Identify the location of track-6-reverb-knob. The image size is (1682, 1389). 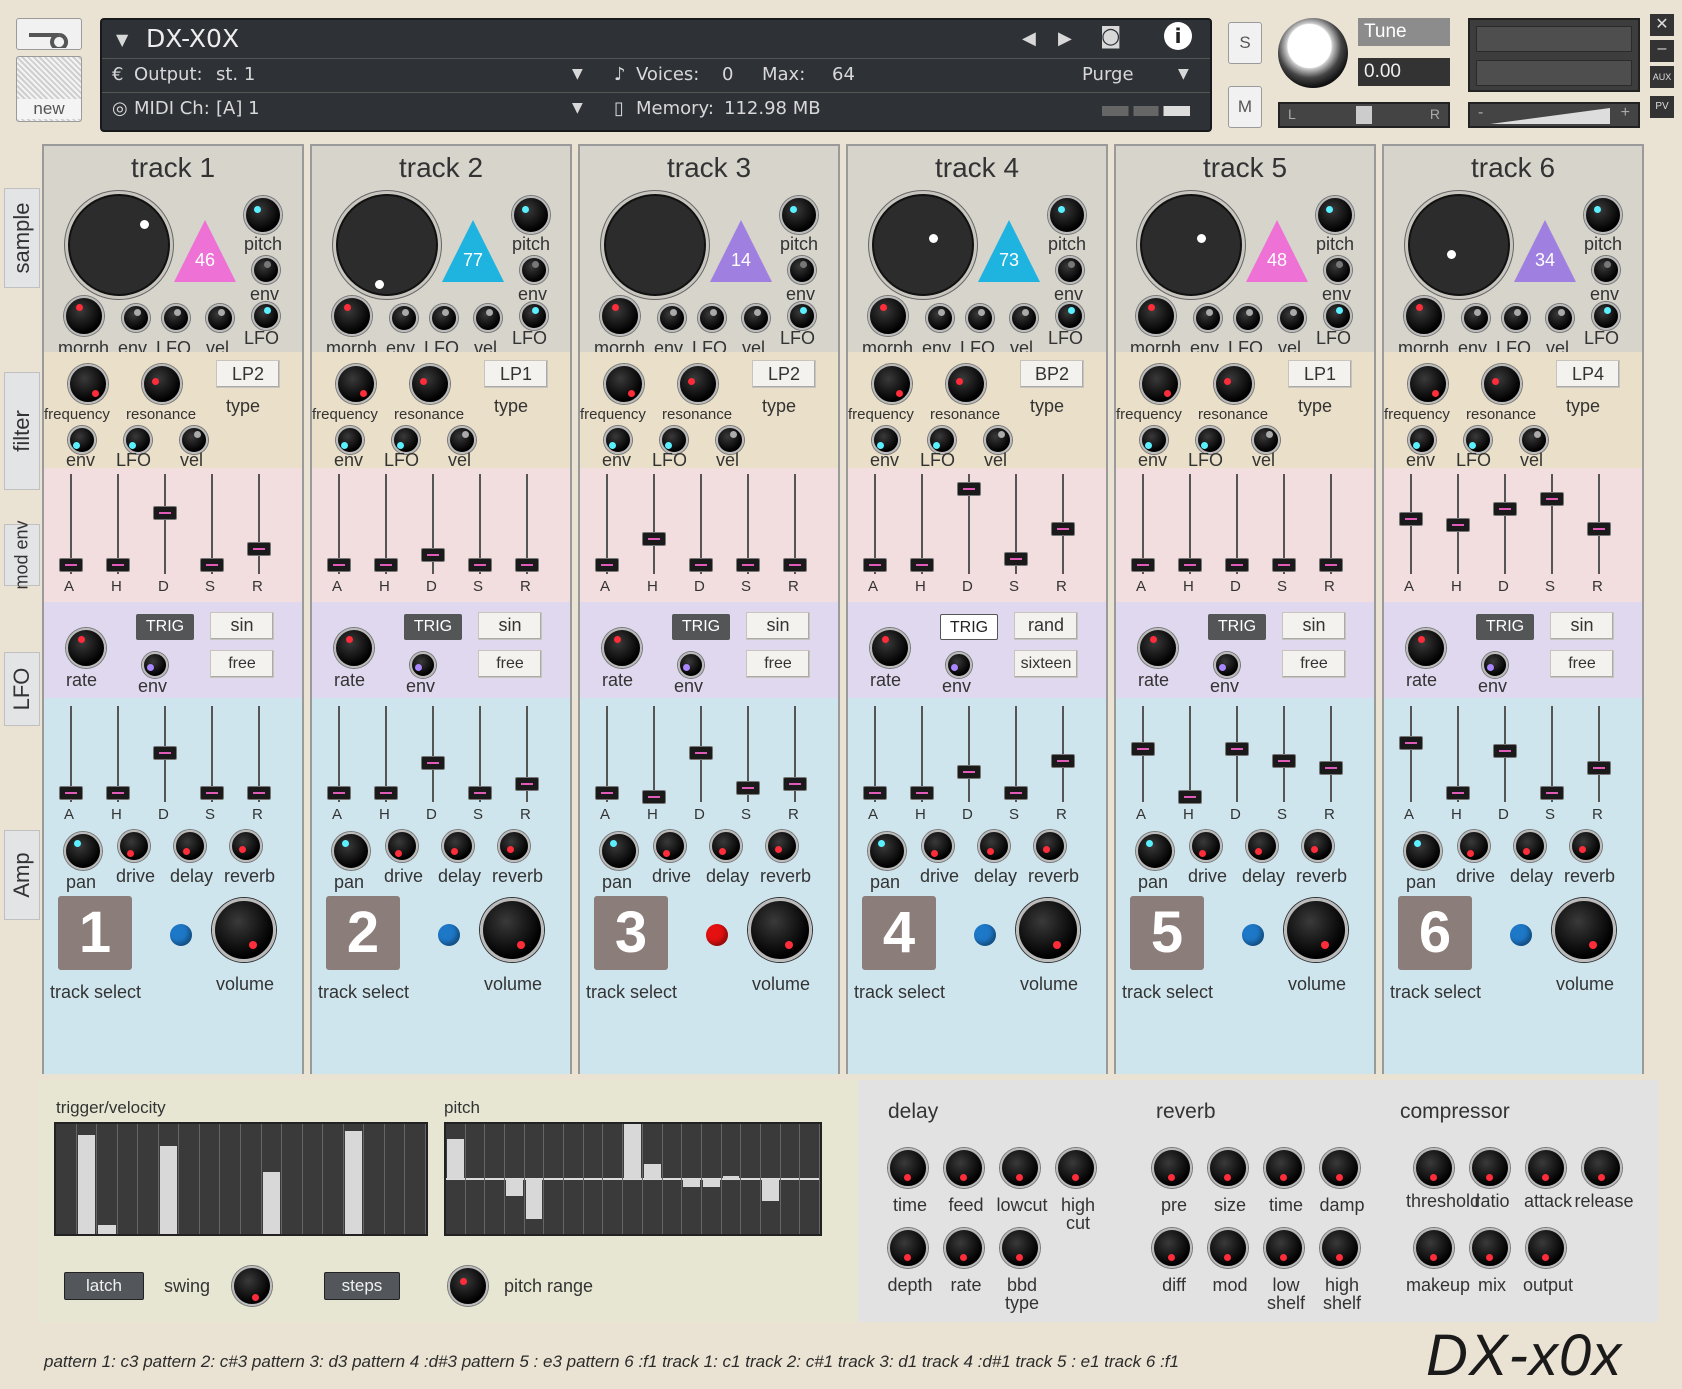
(1586, 846).